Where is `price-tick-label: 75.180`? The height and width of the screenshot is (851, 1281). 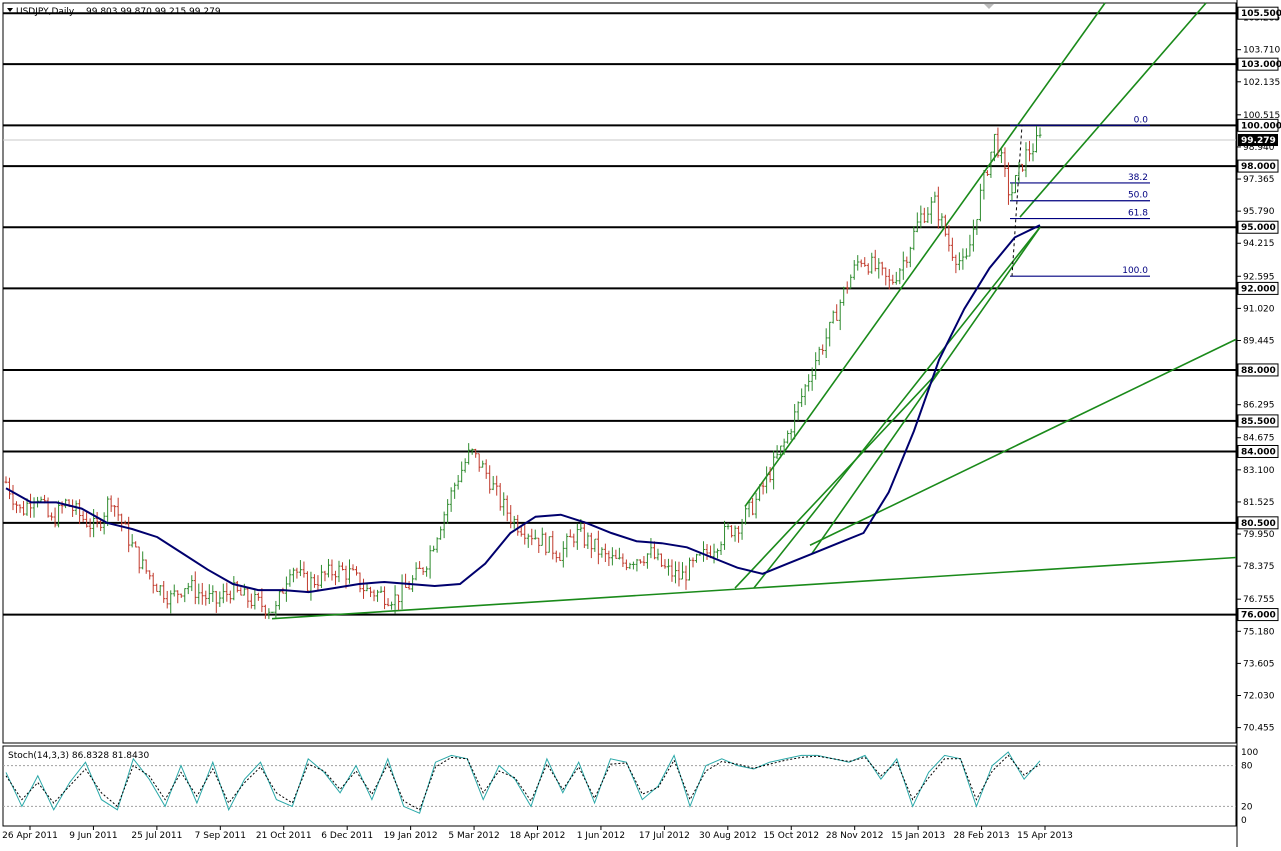 price-tick-label: 75.180 is located at coordinates (1259, 632).